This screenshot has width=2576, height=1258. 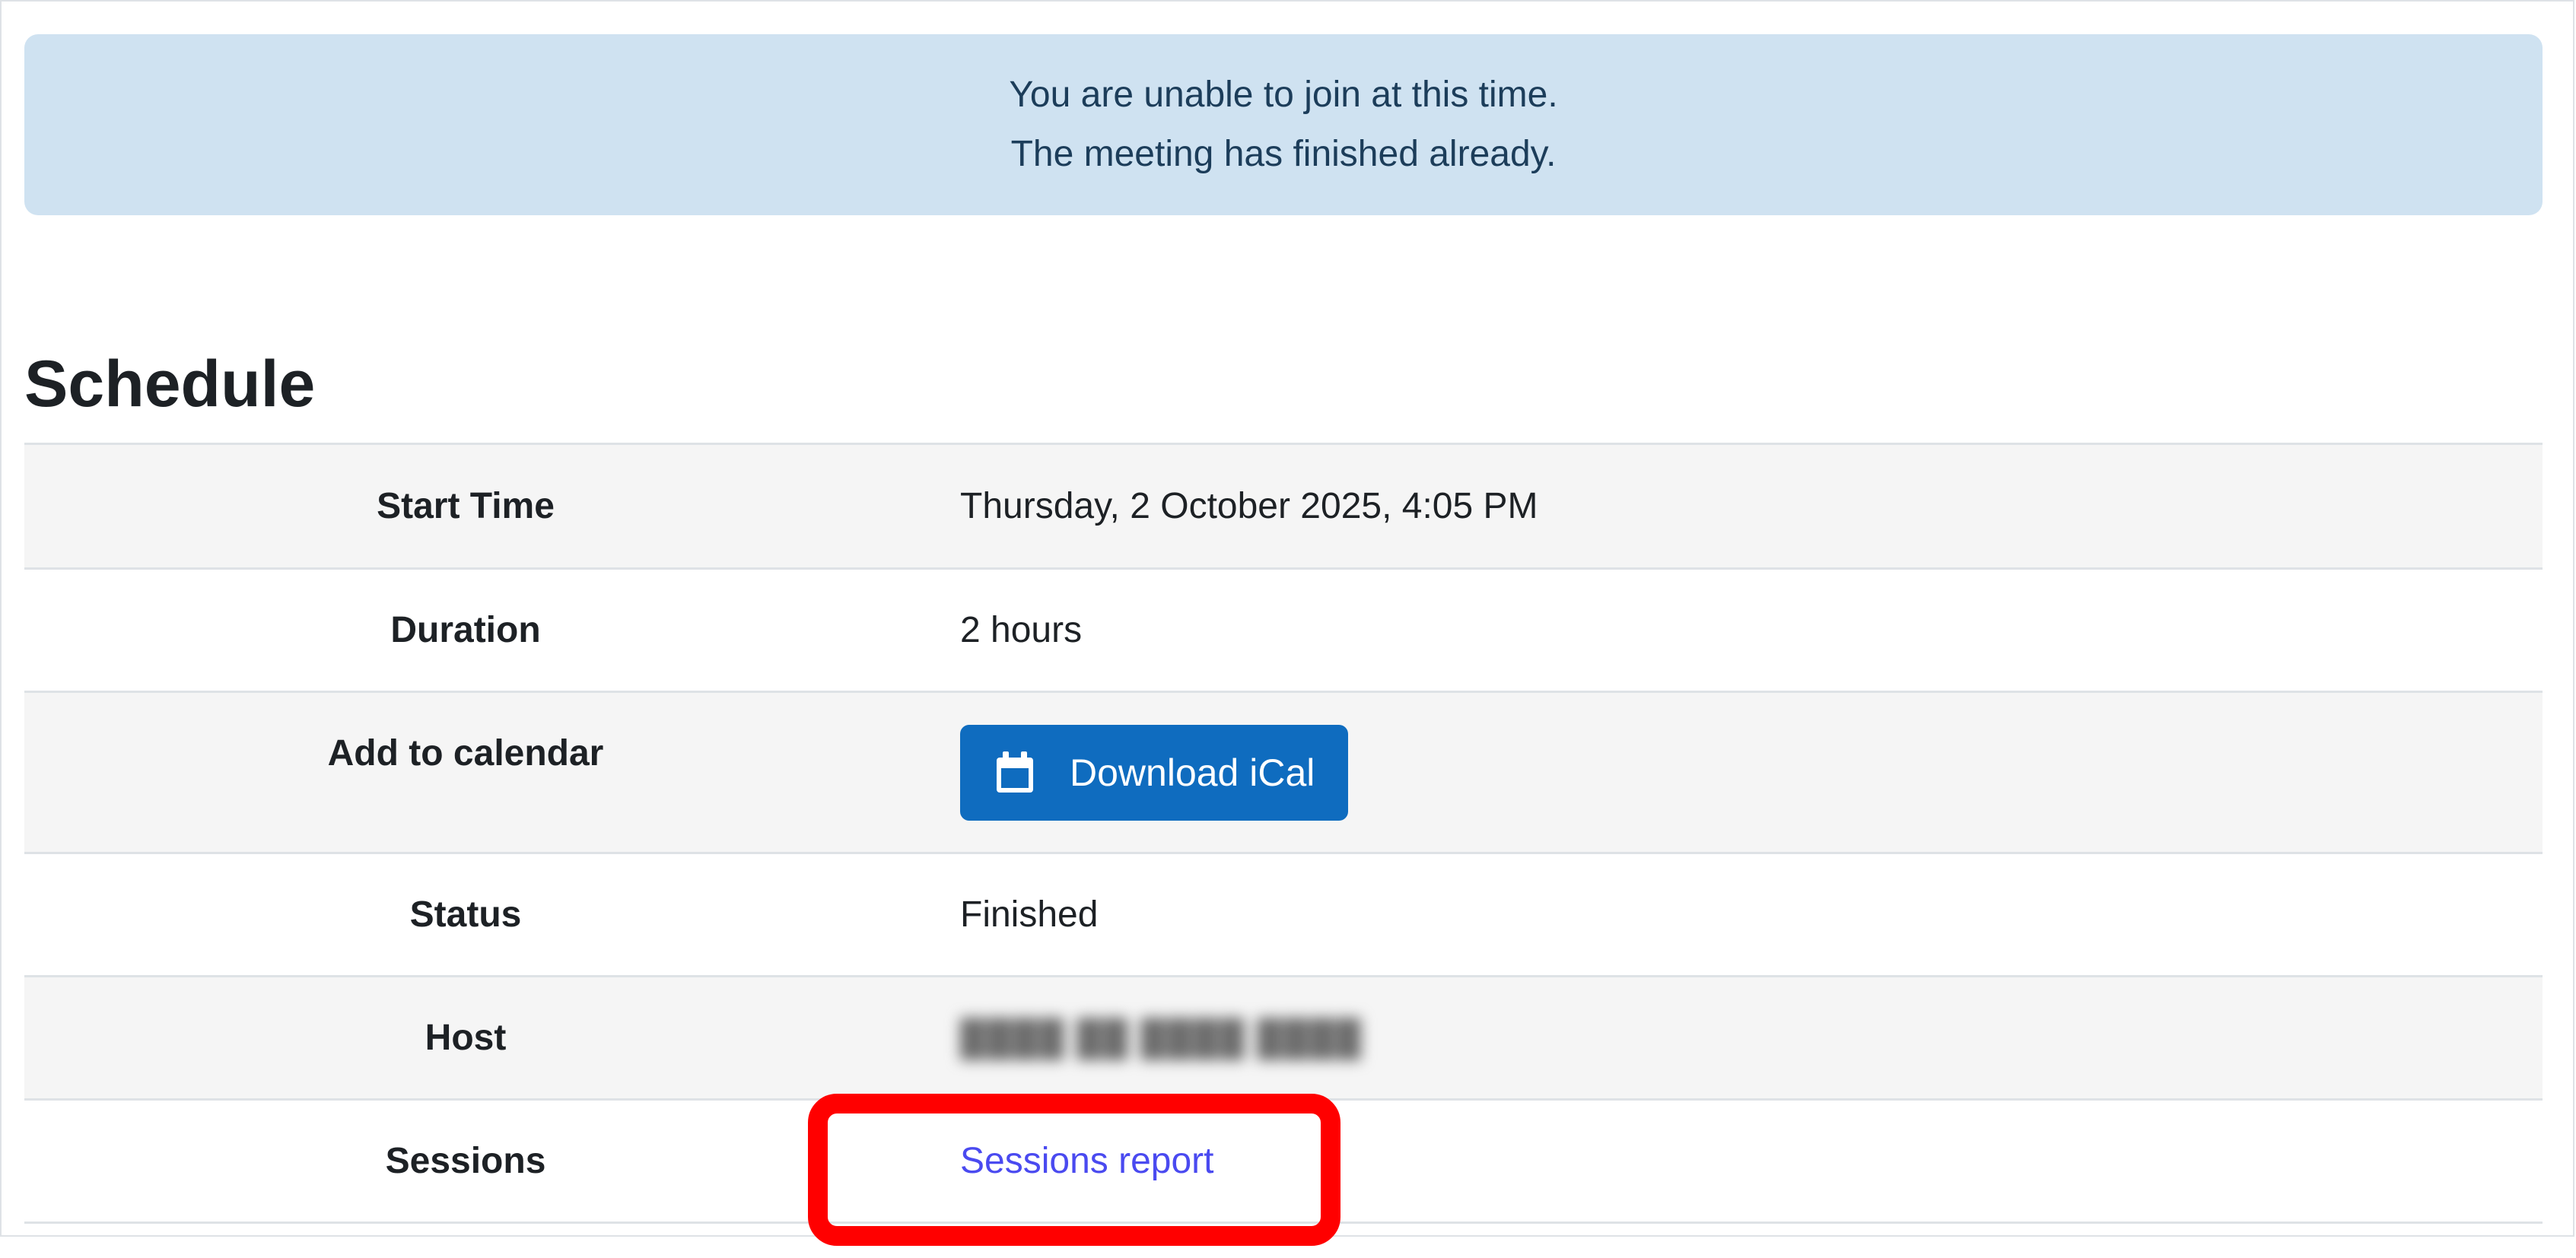 What do you see at coordinates (1087, 1161) in the screenshot?
I see `sessions-report-link: Sessions report` at bounding box center [1087, 1161].